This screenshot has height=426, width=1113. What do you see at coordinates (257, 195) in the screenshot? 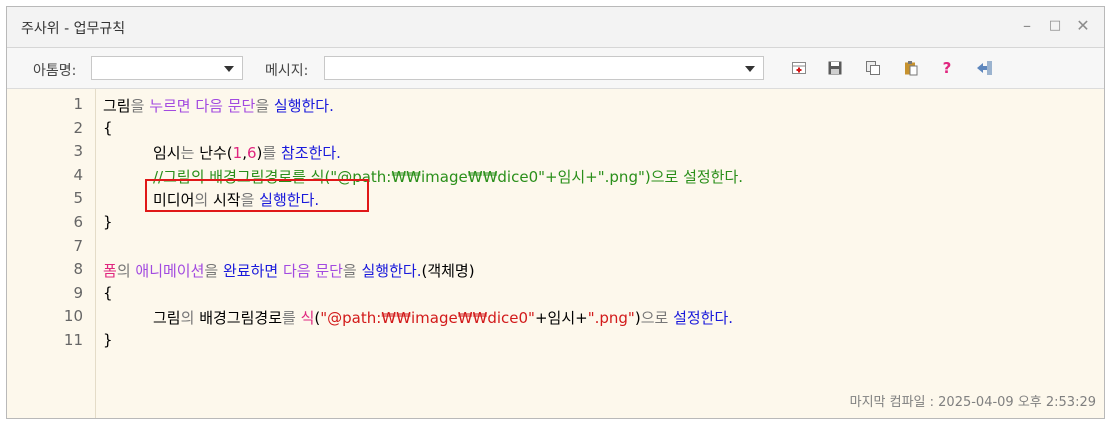
I see `highlight-box` at bounding box center [257, 195].